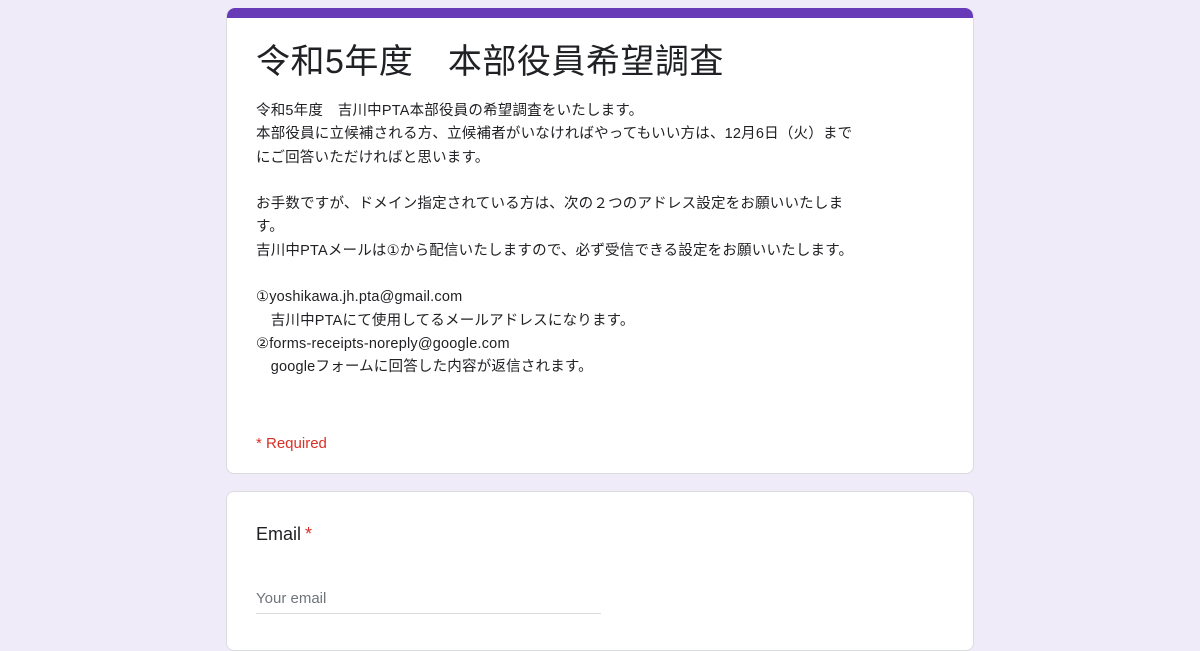 The image size is (1200, 651). I want to click on description-line: ②forms-receipts-noreply@google.com, so click(383, 343).